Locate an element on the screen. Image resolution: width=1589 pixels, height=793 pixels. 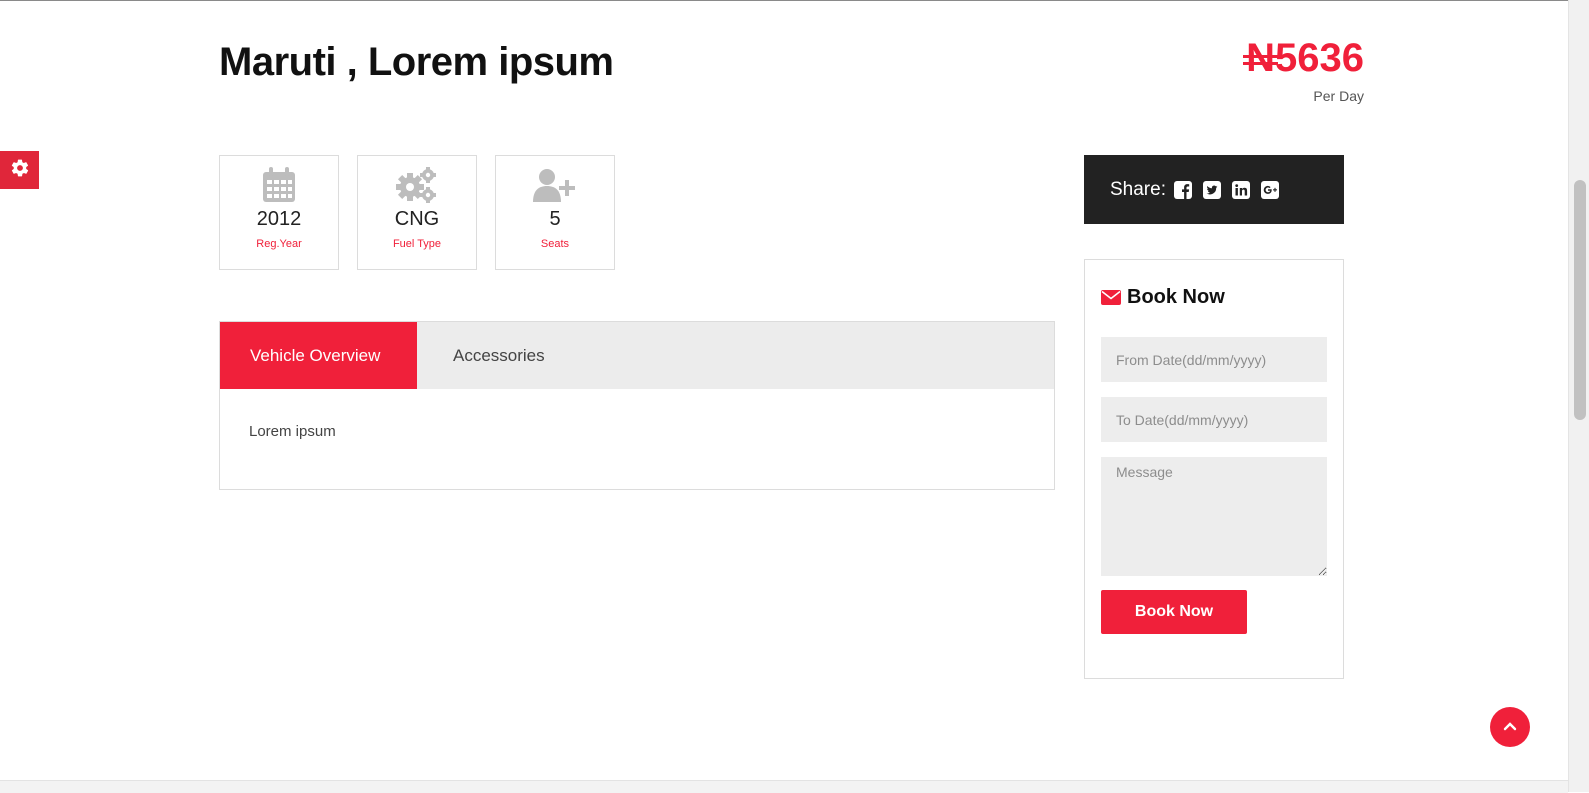
from-date-input is located at coordinates (1214, 359).